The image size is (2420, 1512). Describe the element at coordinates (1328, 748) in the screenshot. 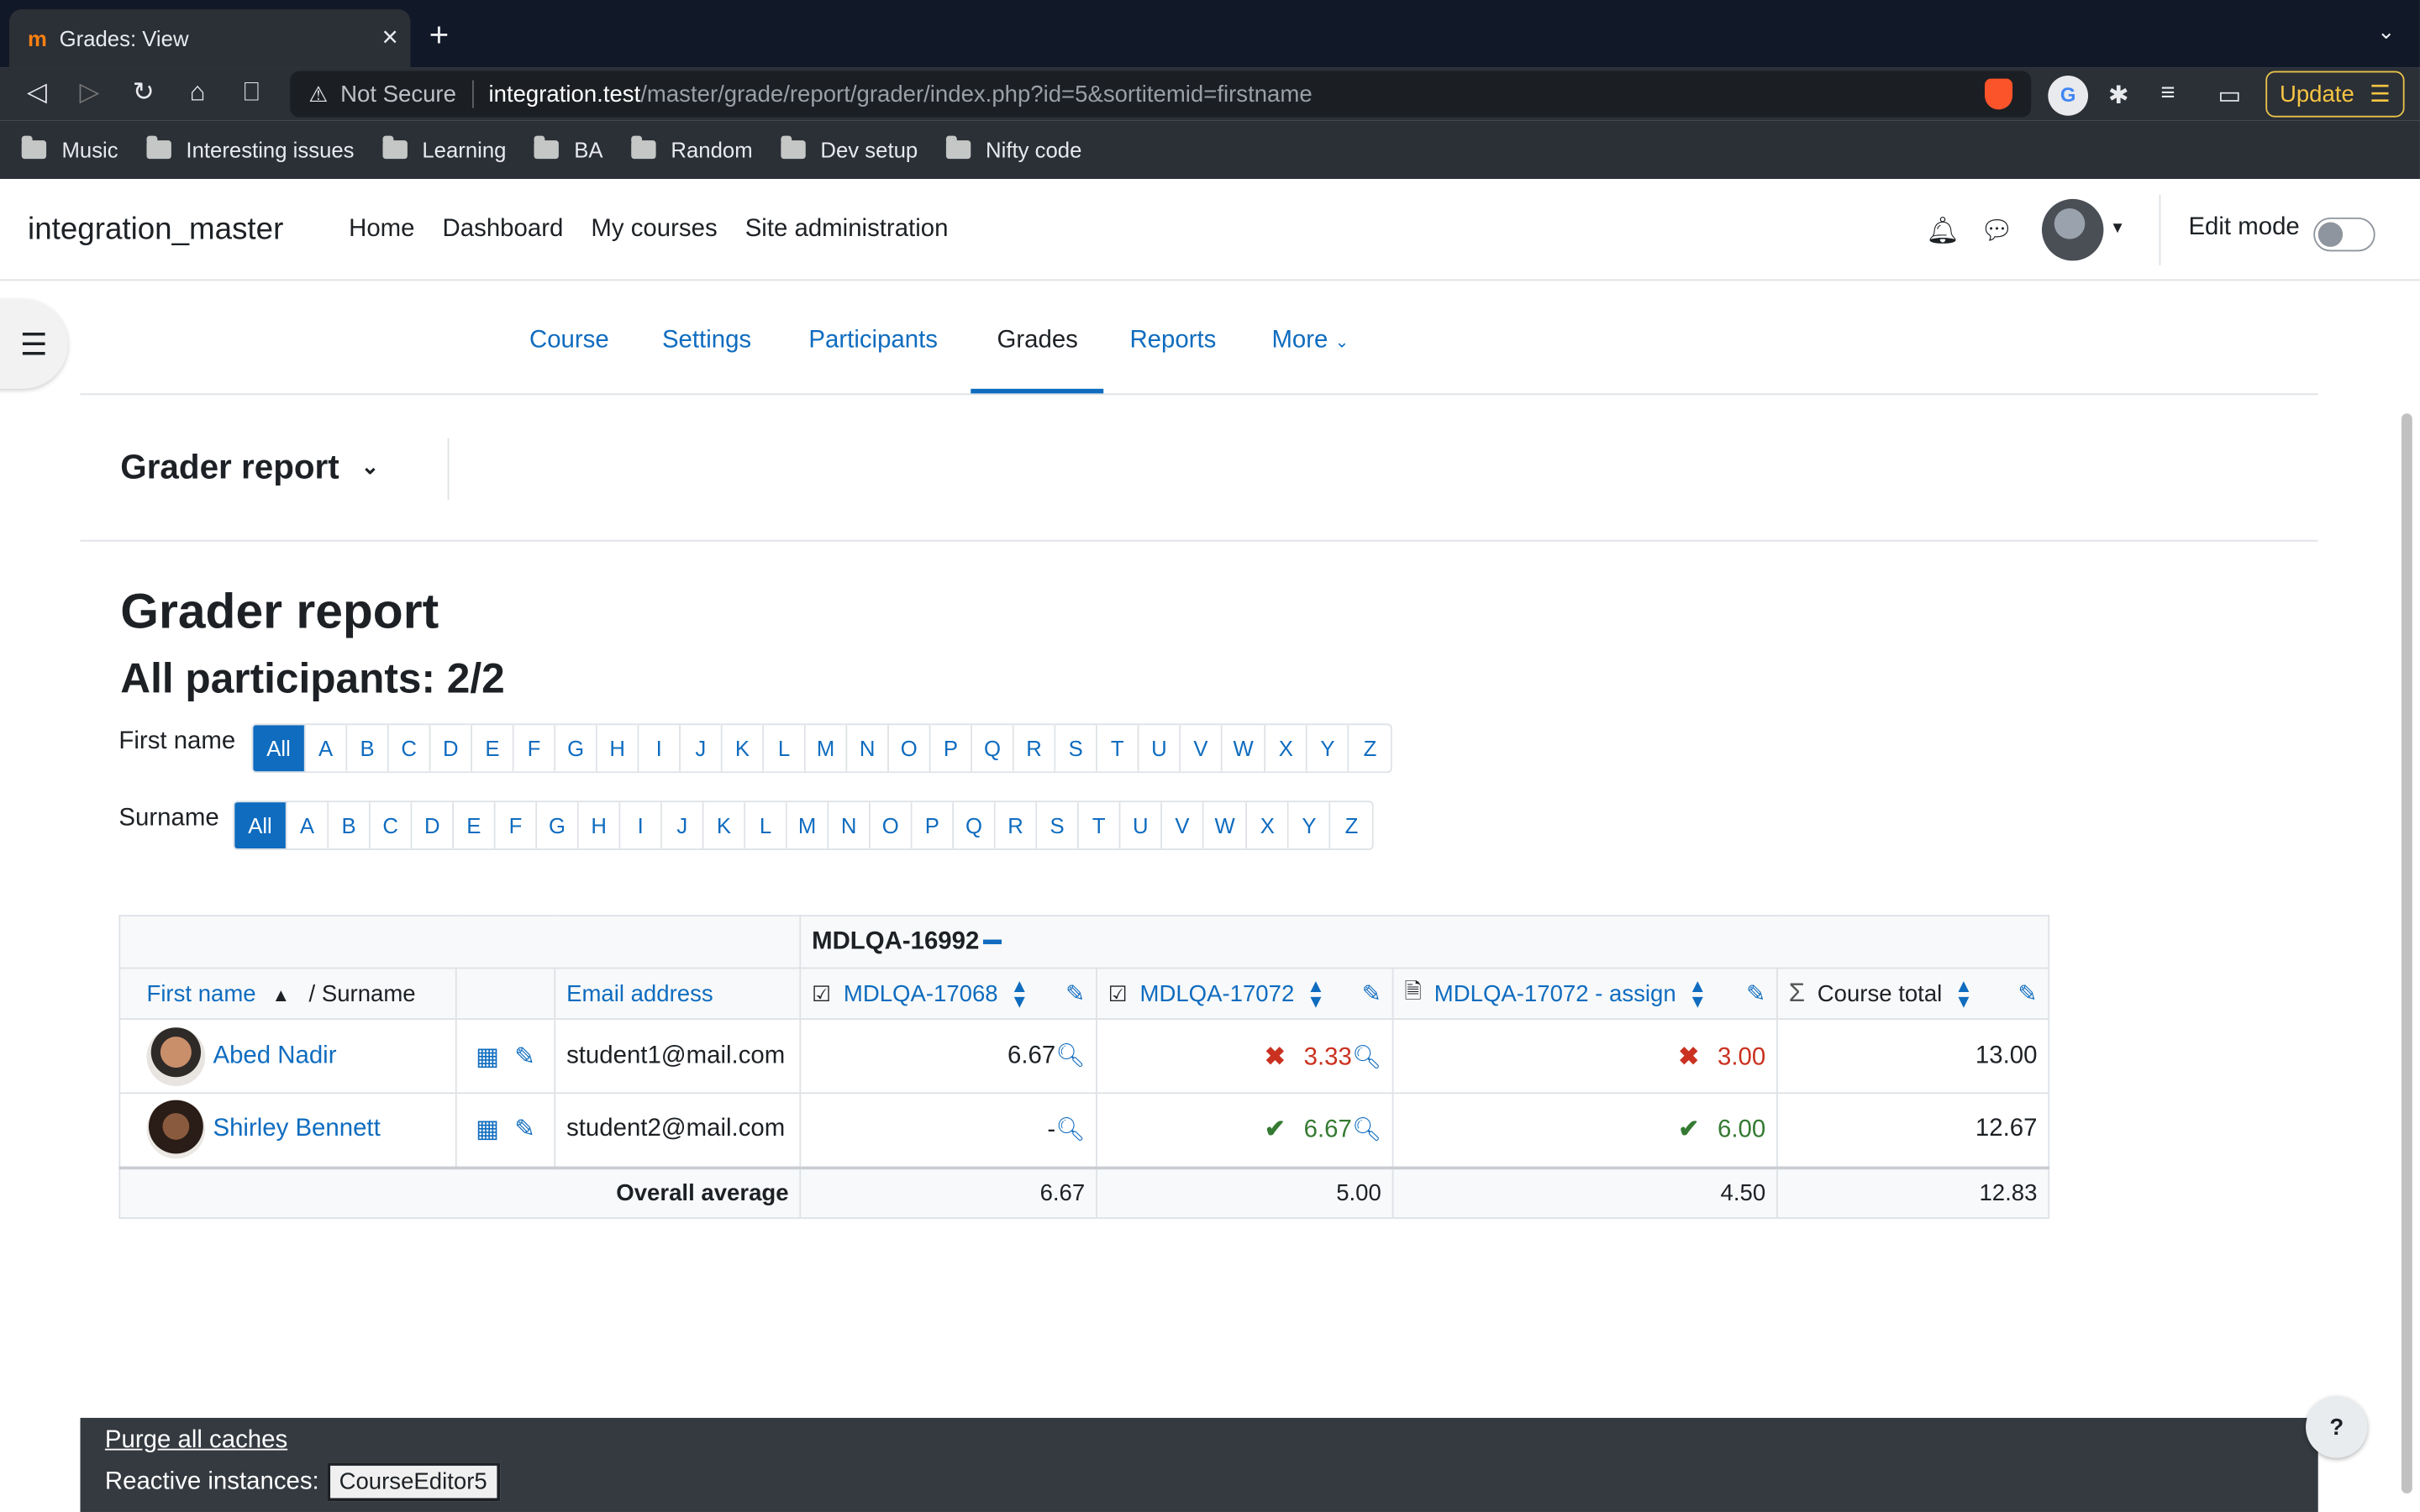

I see `firstname-initial-y: Y` at that location.